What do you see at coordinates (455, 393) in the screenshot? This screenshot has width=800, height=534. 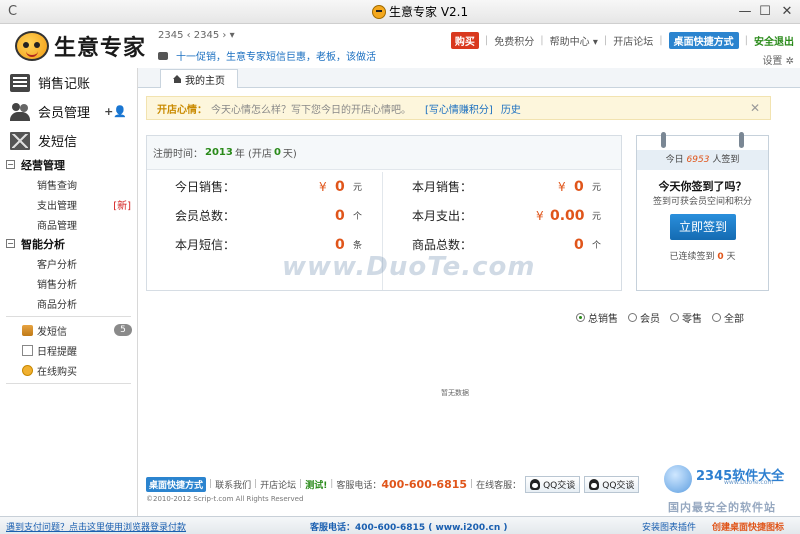 I see `no-data-text: 暂无数据` at bounding box center [455, 393].